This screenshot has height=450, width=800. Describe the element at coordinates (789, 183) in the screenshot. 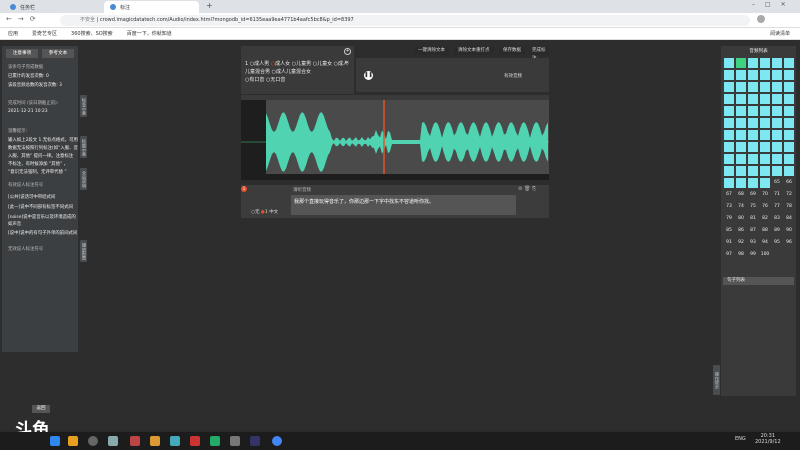

I see `audio-cell: 66` at that location.